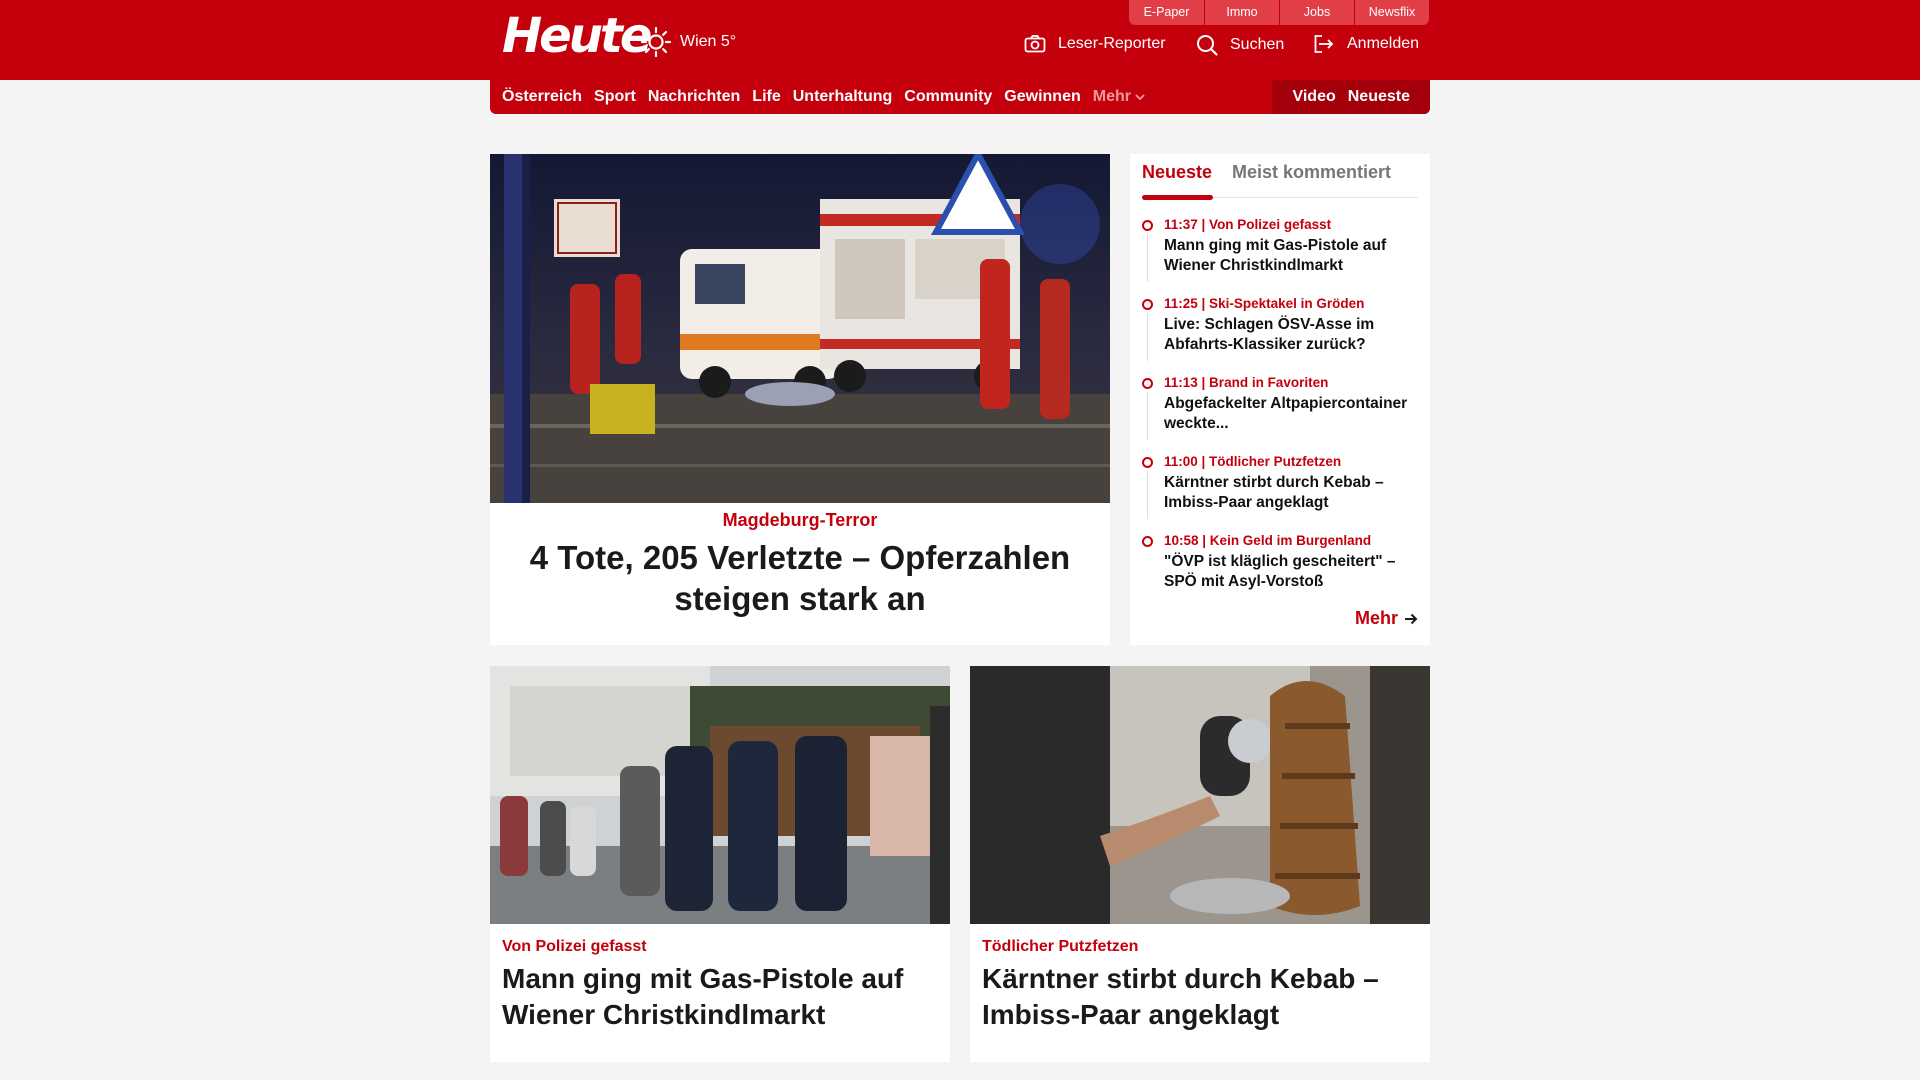 The width and height of the screenshot is (1920, 1080). I want to click on search-button: Suchen, so click(1240, 45).